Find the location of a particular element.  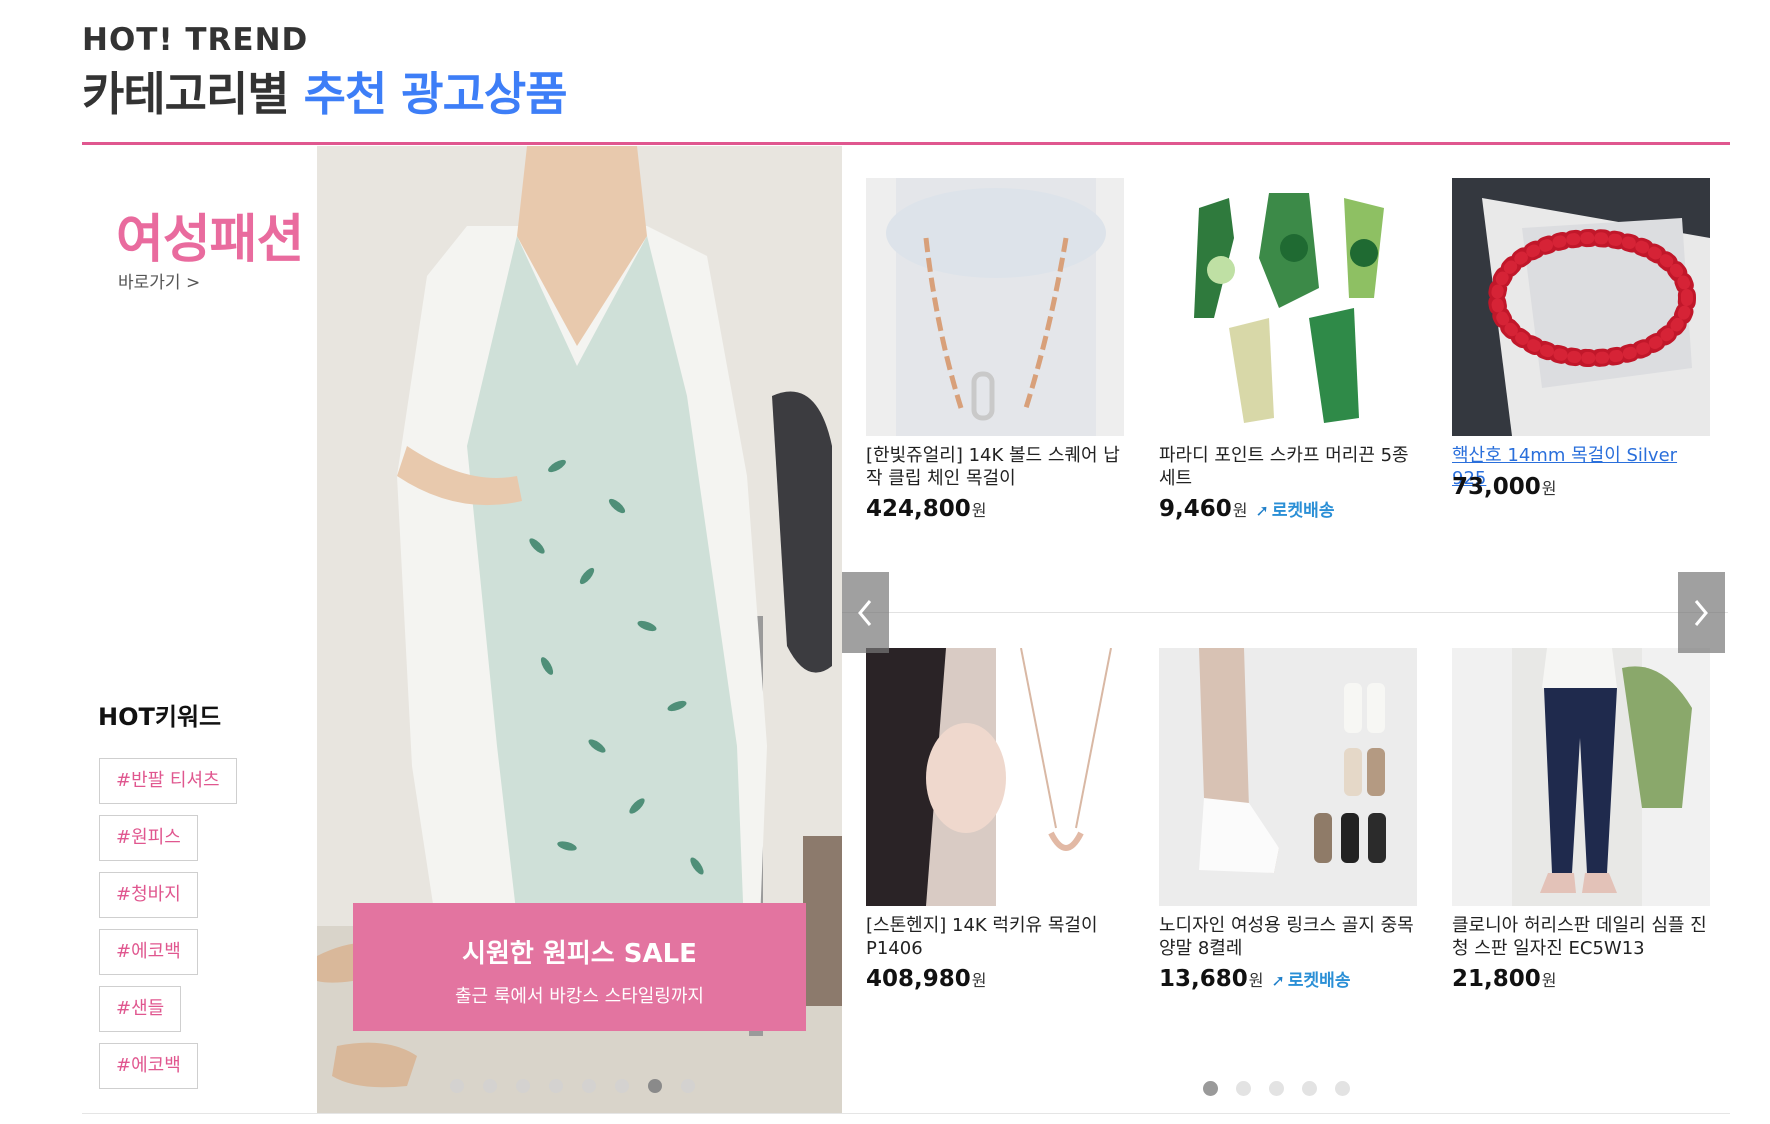

price-amount: 424,800 is located at coordinates (918, 509).